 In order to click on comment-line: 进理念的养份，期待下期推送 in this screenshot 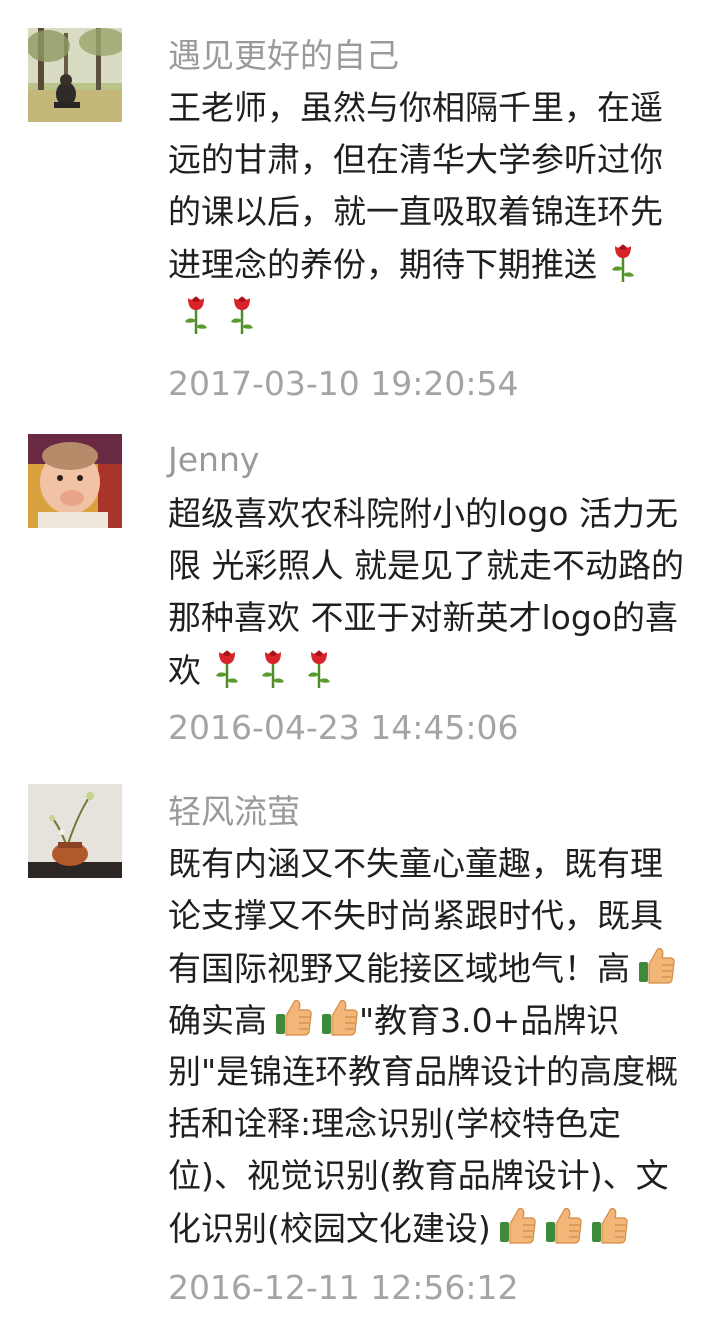, I will do `click(428, 264)`.